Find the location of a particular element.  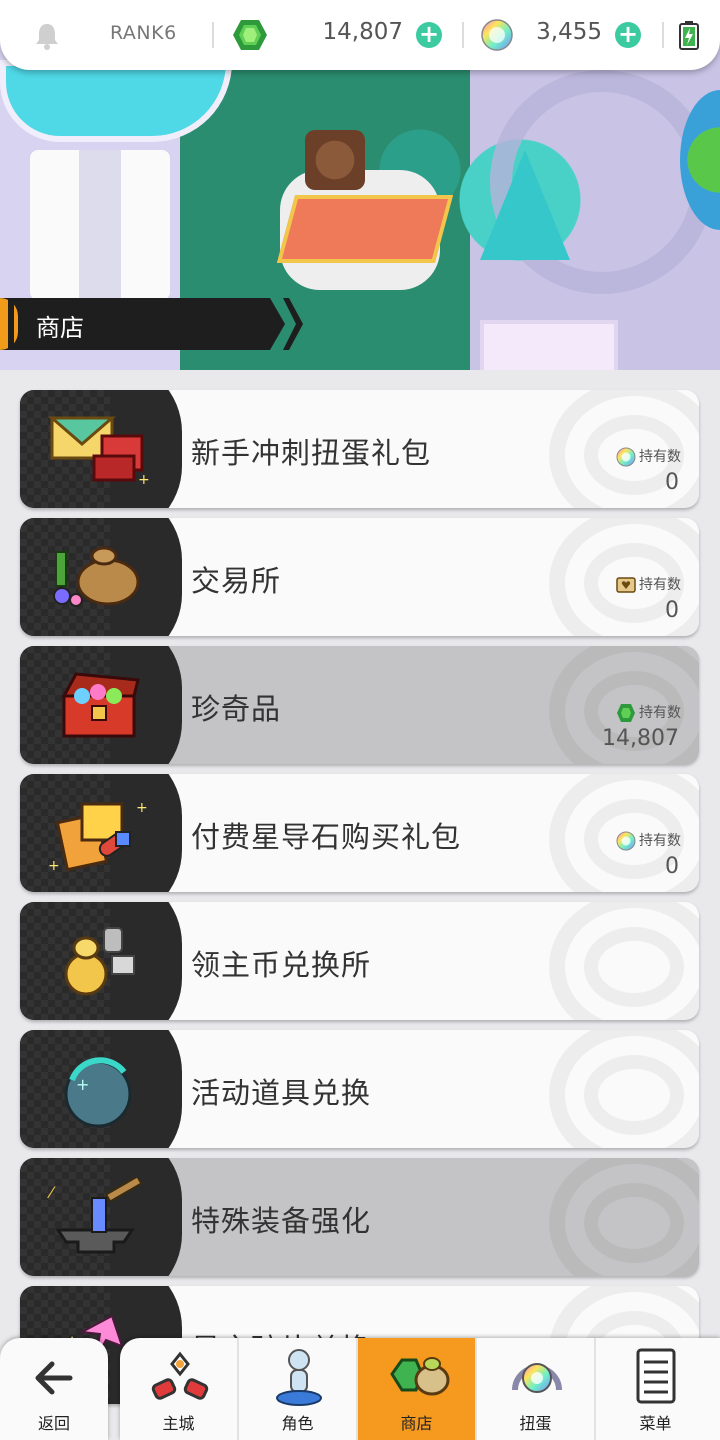

section-title: 商店 is located at coordinates (60, 328).